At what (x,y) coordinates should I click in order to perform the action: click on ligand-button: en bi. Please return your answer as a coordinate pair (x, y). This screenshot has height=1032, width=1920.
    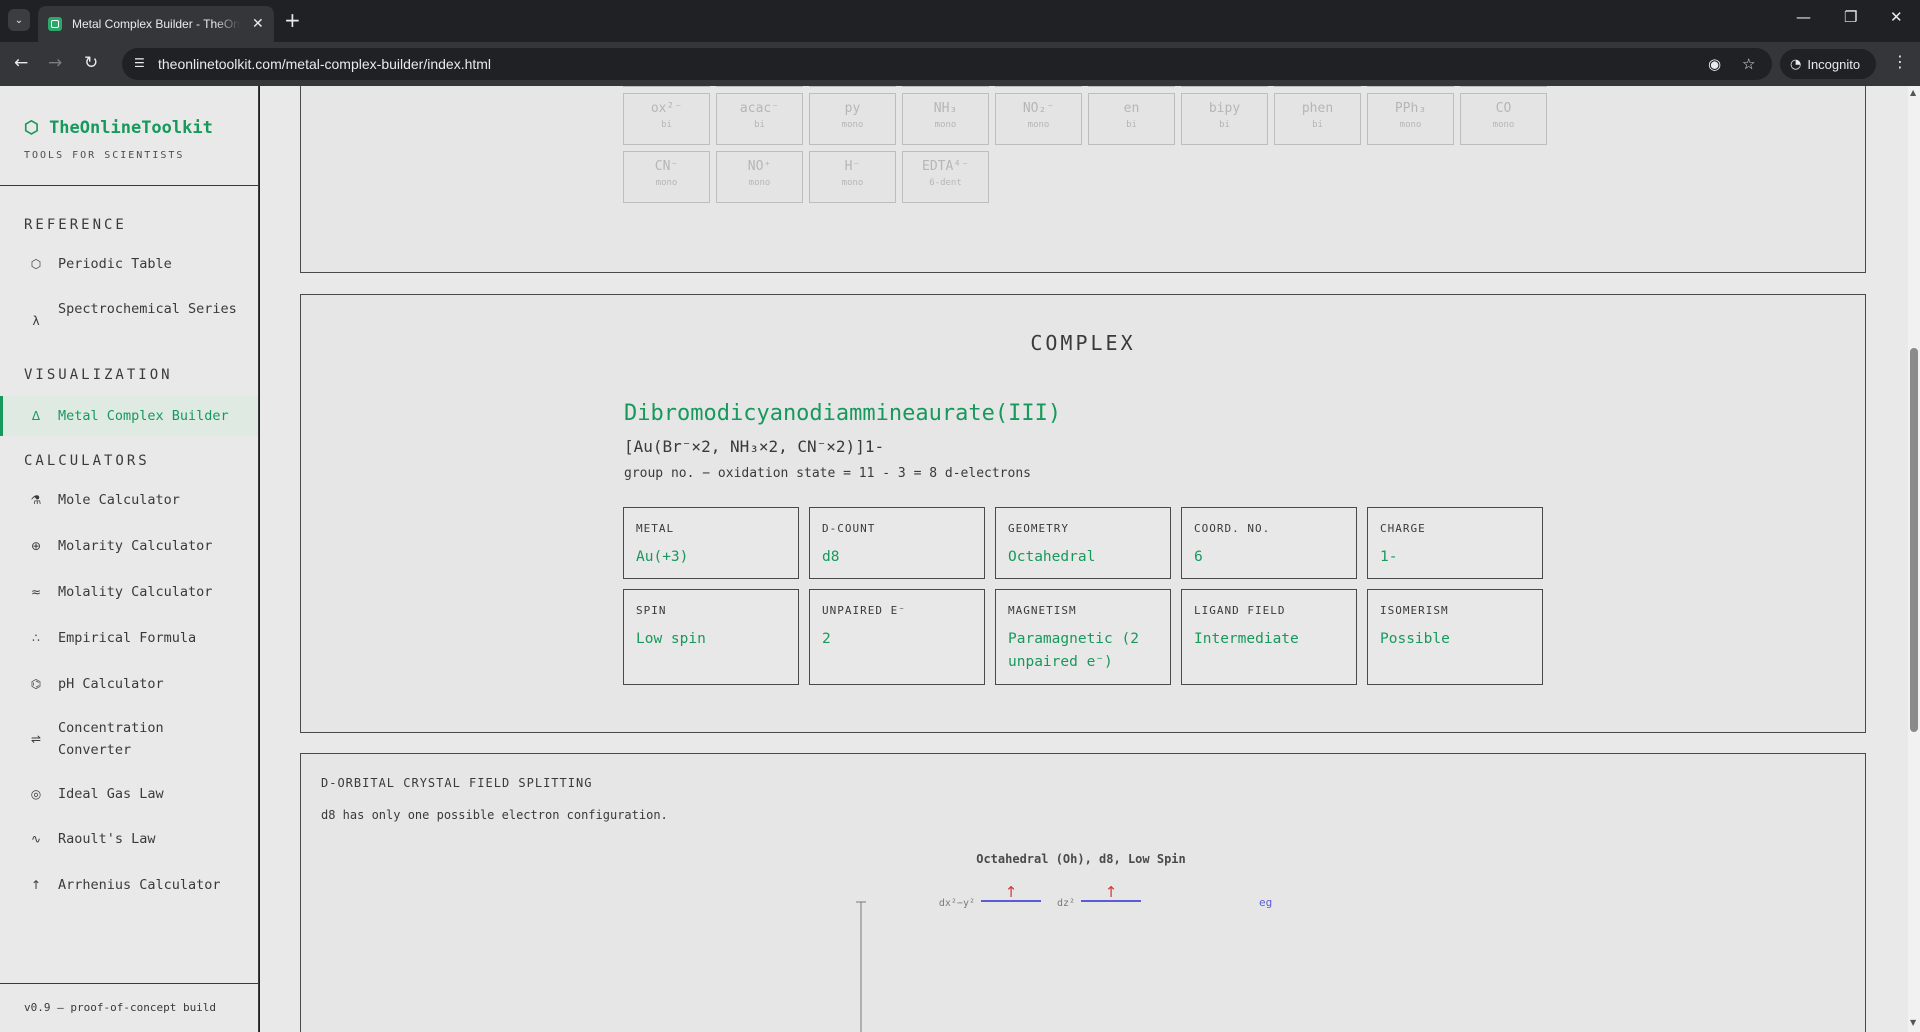
    Looking at the image, I should click on (1131, 119).